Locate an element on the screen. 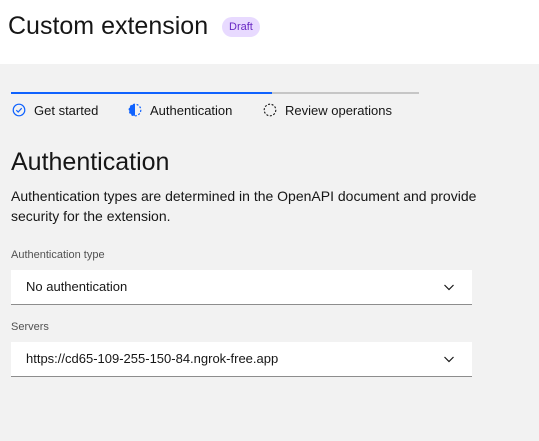 The width and height of the screenshot is (539, 441). authentication-type-label: Authentication type is located at coordinates (58, 255).